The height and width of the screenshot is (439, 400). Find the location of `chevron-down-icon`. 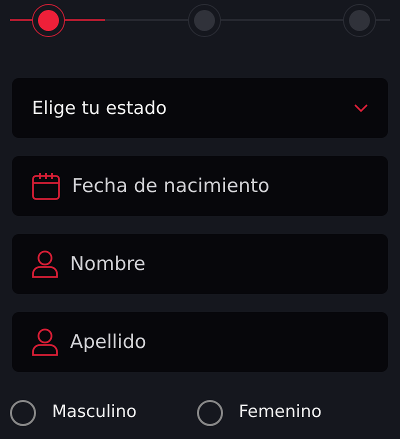

chevron-down-icon is located at coordinates (361, 108).